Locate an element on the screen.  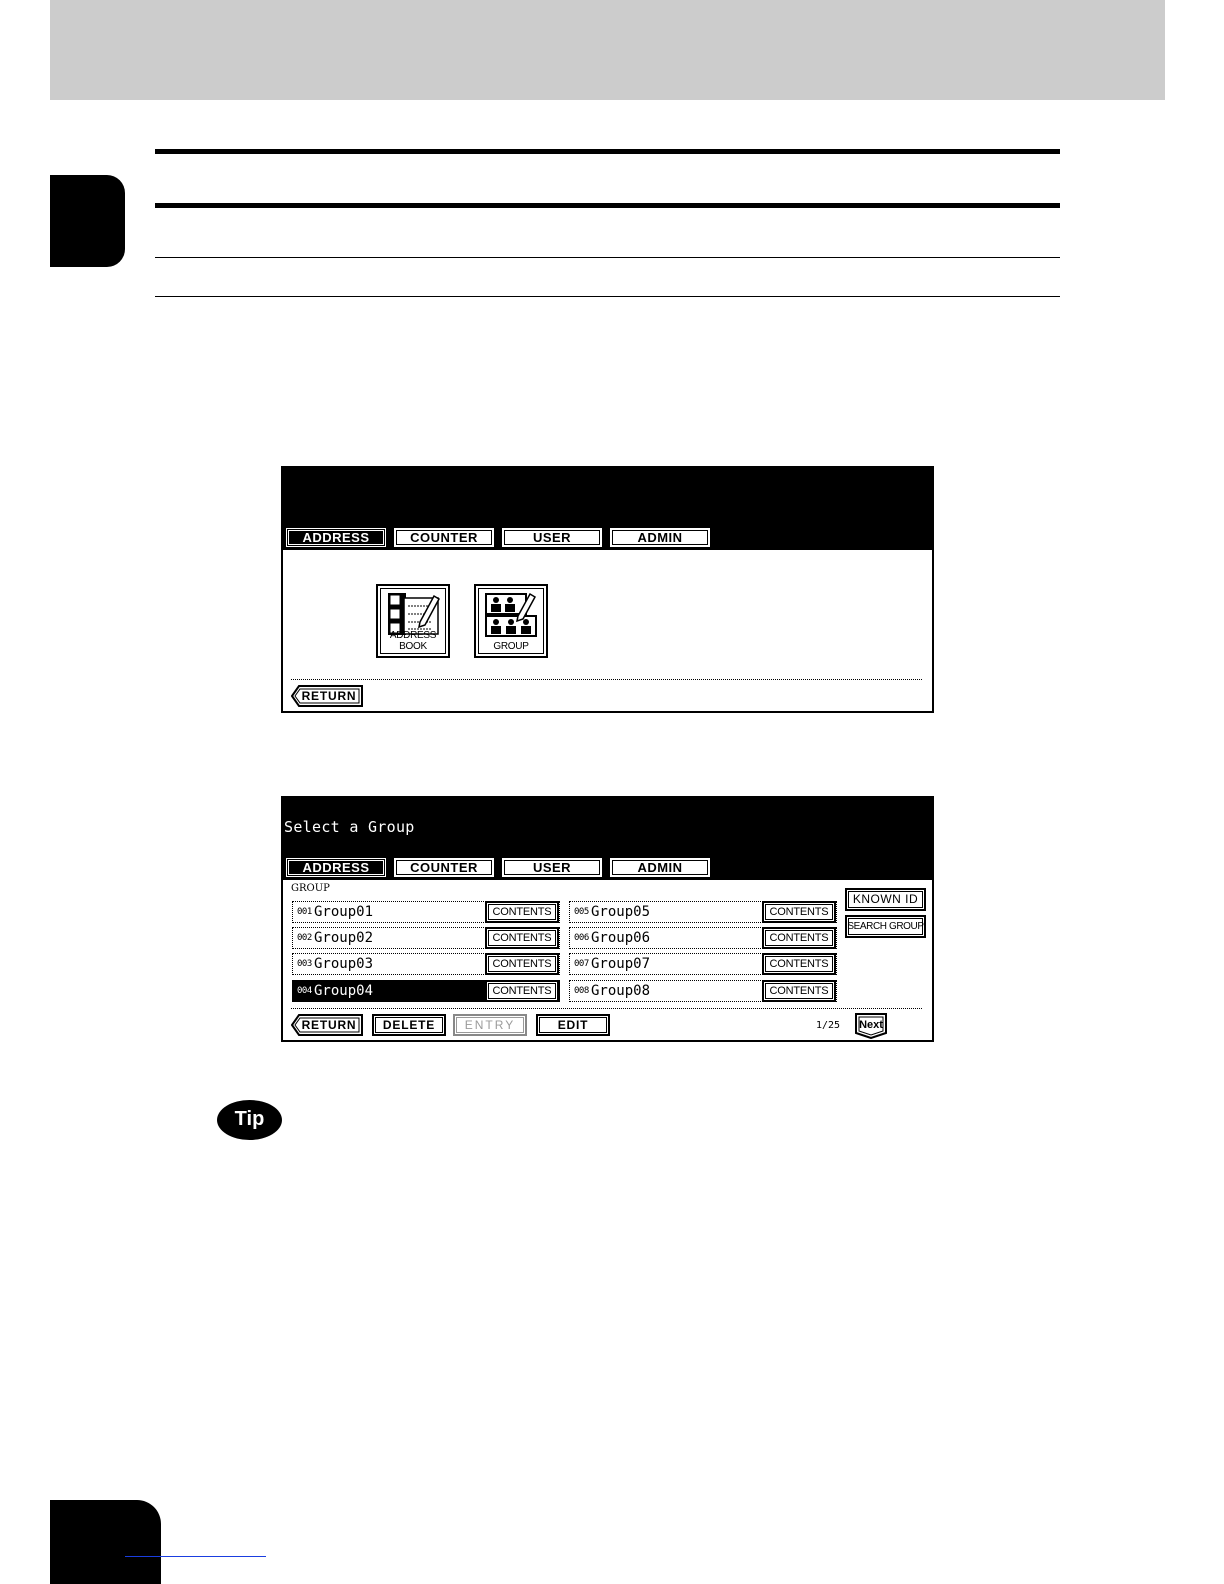
page-indicator: 1/25 is located at coordinates (828, 1025).